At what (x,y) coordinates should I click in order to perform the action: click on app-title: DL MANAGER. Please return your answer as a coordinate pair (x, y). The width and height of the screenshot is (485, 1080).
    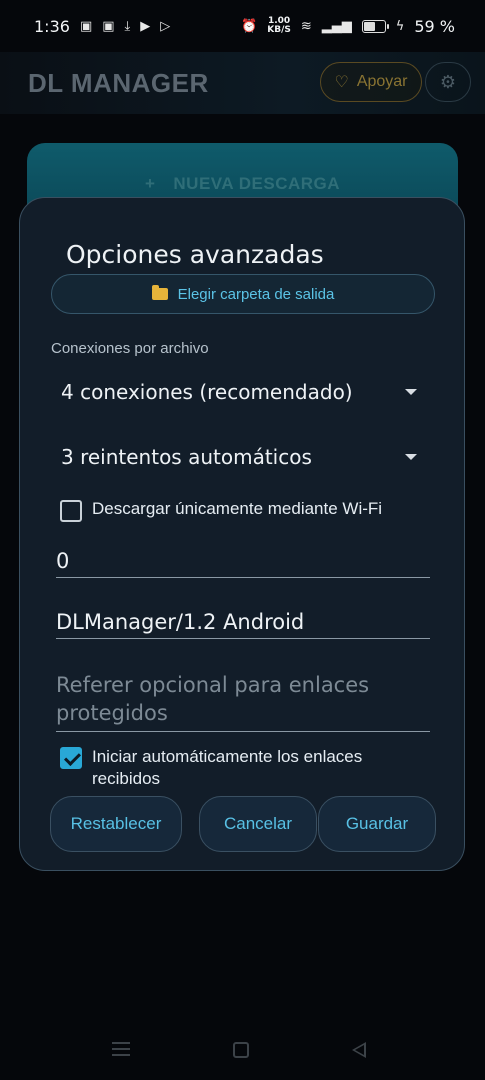
    Looking at the image, I should click on (118, 83).